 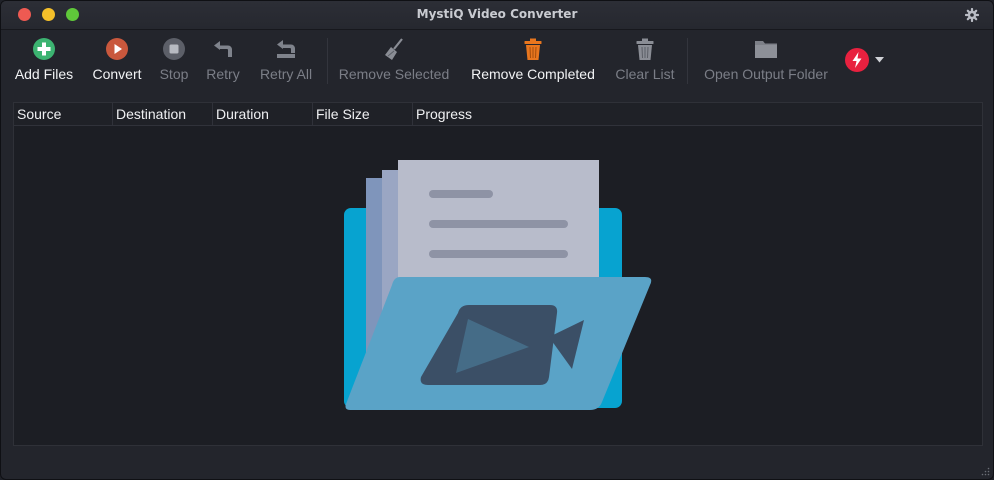 I want to click on open-output-folder-label: Open Output Folder, so click(x=766, y=74).